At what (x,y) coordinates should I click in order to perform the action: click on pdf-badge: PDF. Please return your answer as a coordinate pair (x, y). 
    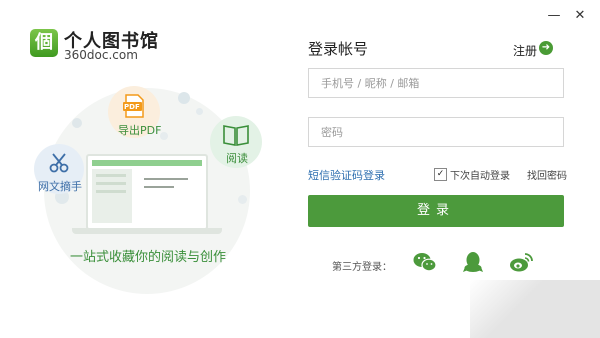
    Looking at the image, I should click on (132, 107).